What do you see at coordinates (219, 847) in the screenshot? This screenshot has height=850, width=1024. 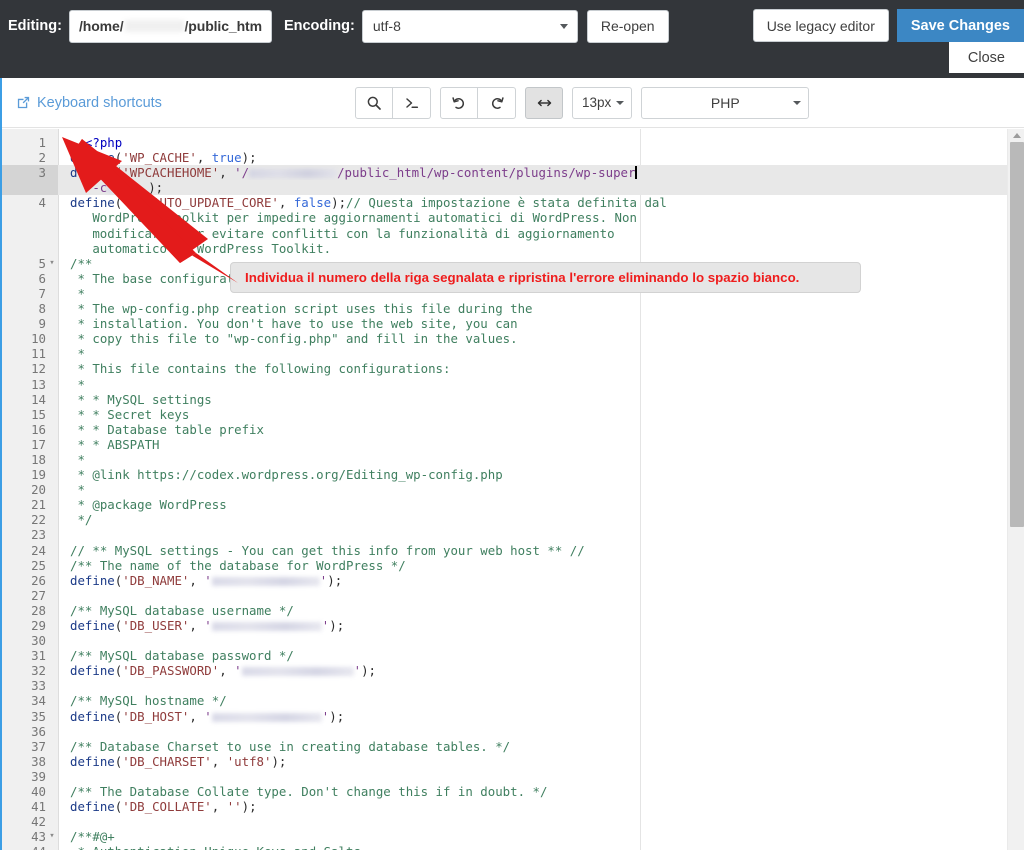 I see `line-text: * Authentication Unique Keys and Salts.` at bounding box center [219, 847].